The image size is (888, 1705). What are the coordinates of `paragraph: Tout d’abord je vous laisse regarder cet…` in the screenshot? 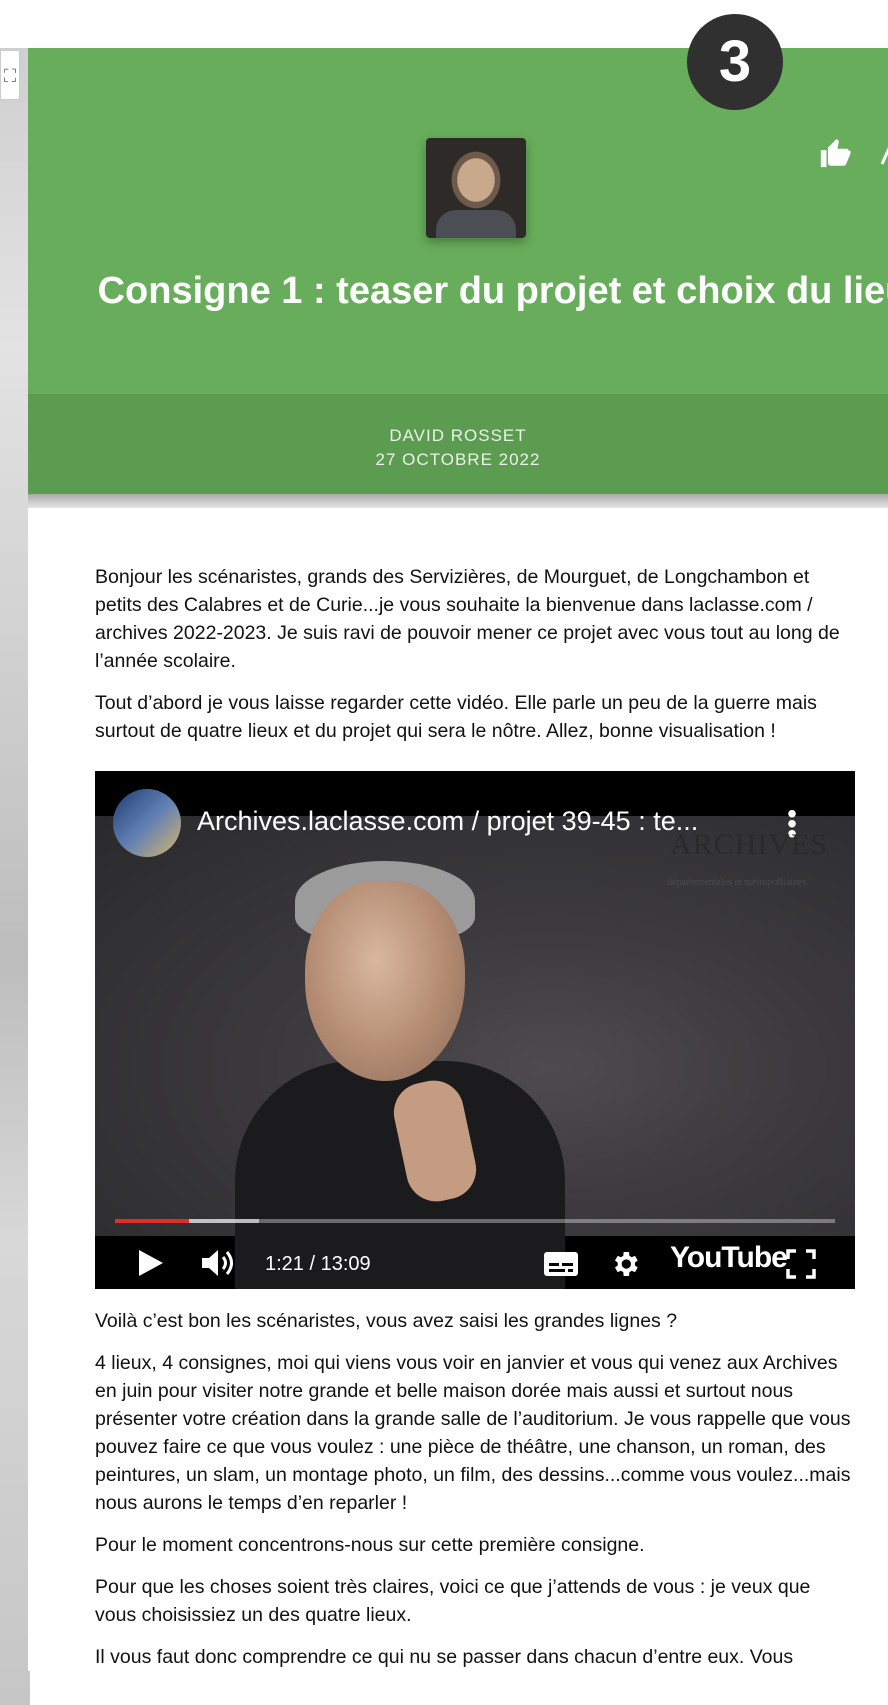 It's located at (456, 717).